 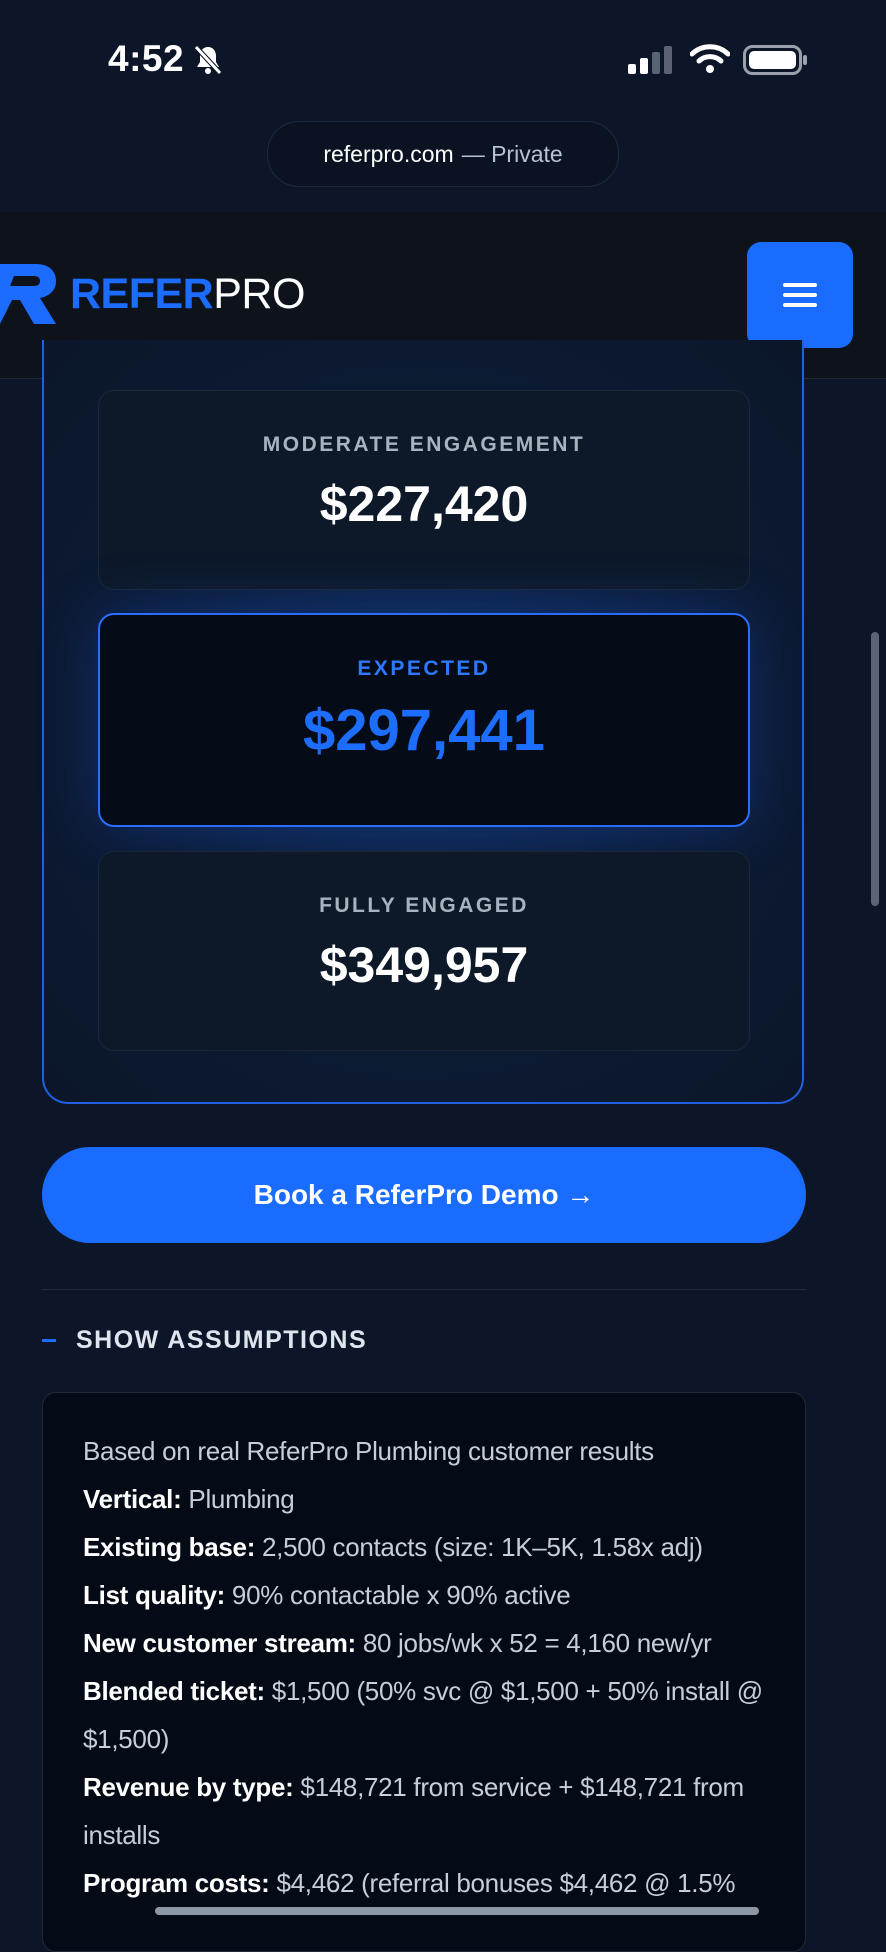 What do you see at coordinates (424, 1195) in the screenshot?
I see `book-demo-button: Book a ReferPro Demo →` at bounding box center [424, 1195].